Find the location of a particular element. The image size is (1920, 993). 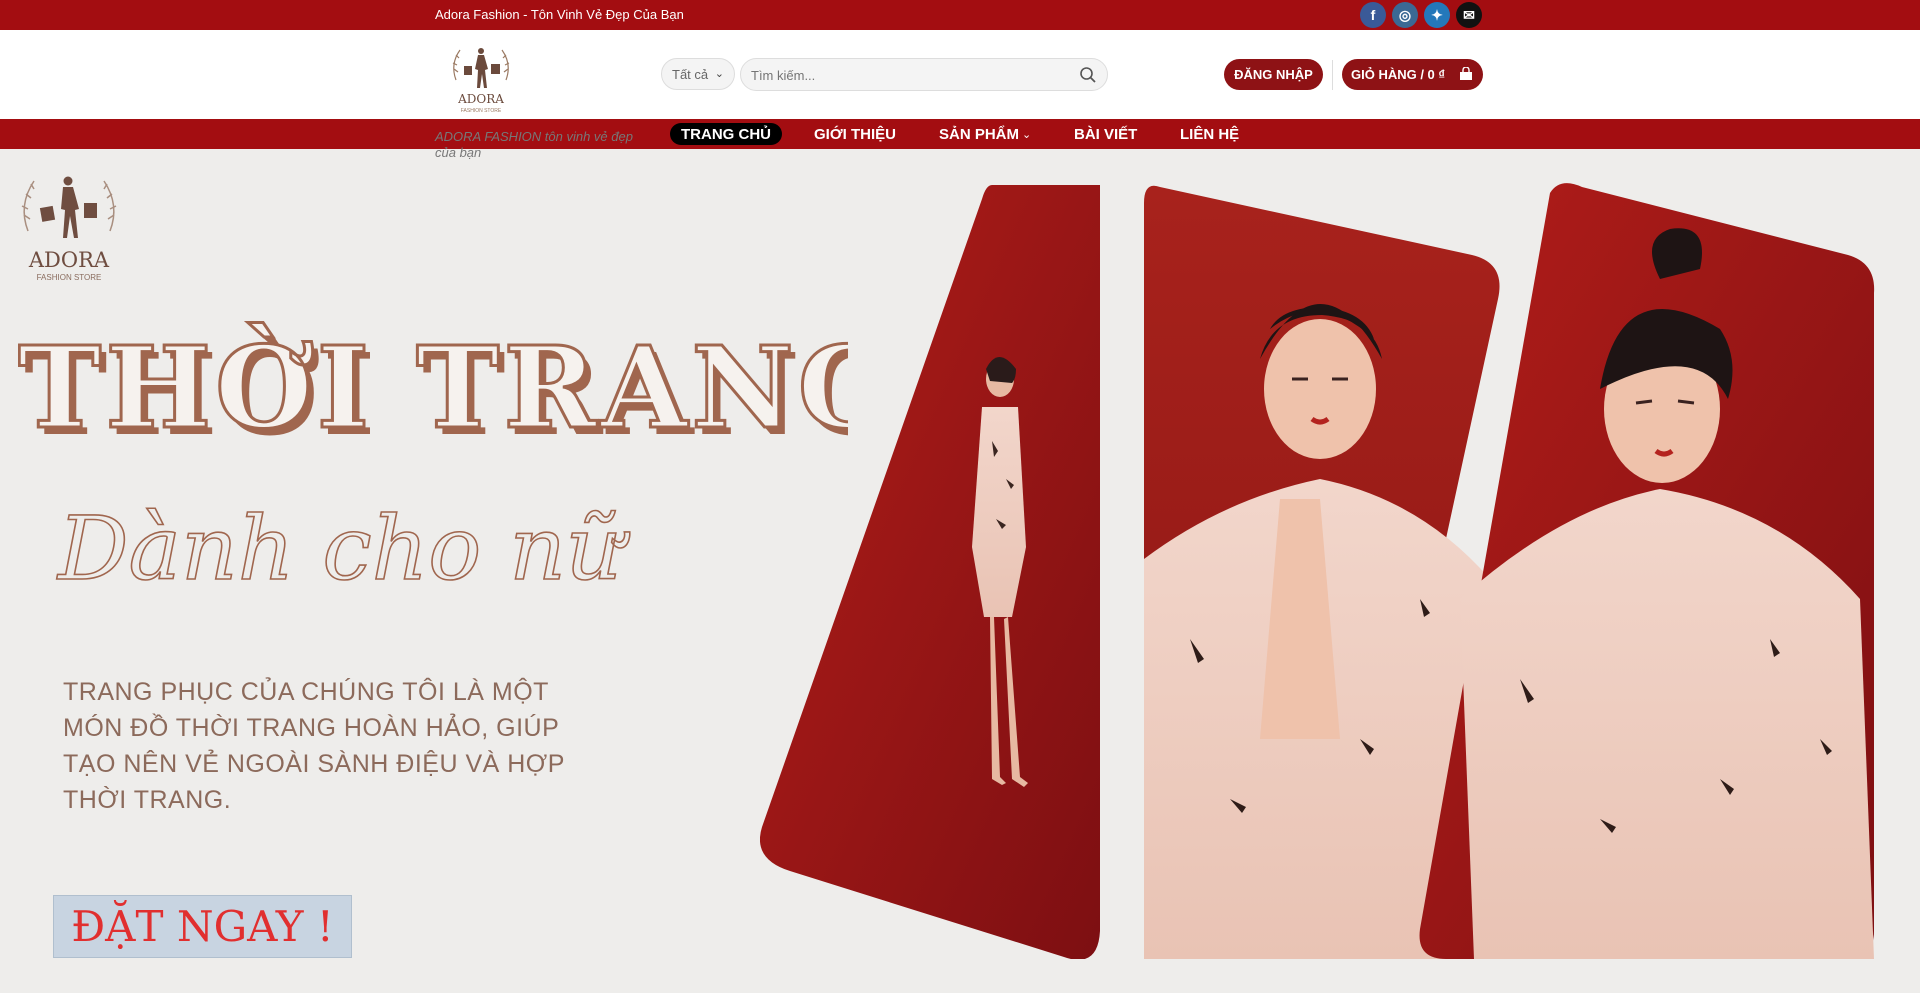

email-icon: ✉ is located at coordinates (1469, 15).